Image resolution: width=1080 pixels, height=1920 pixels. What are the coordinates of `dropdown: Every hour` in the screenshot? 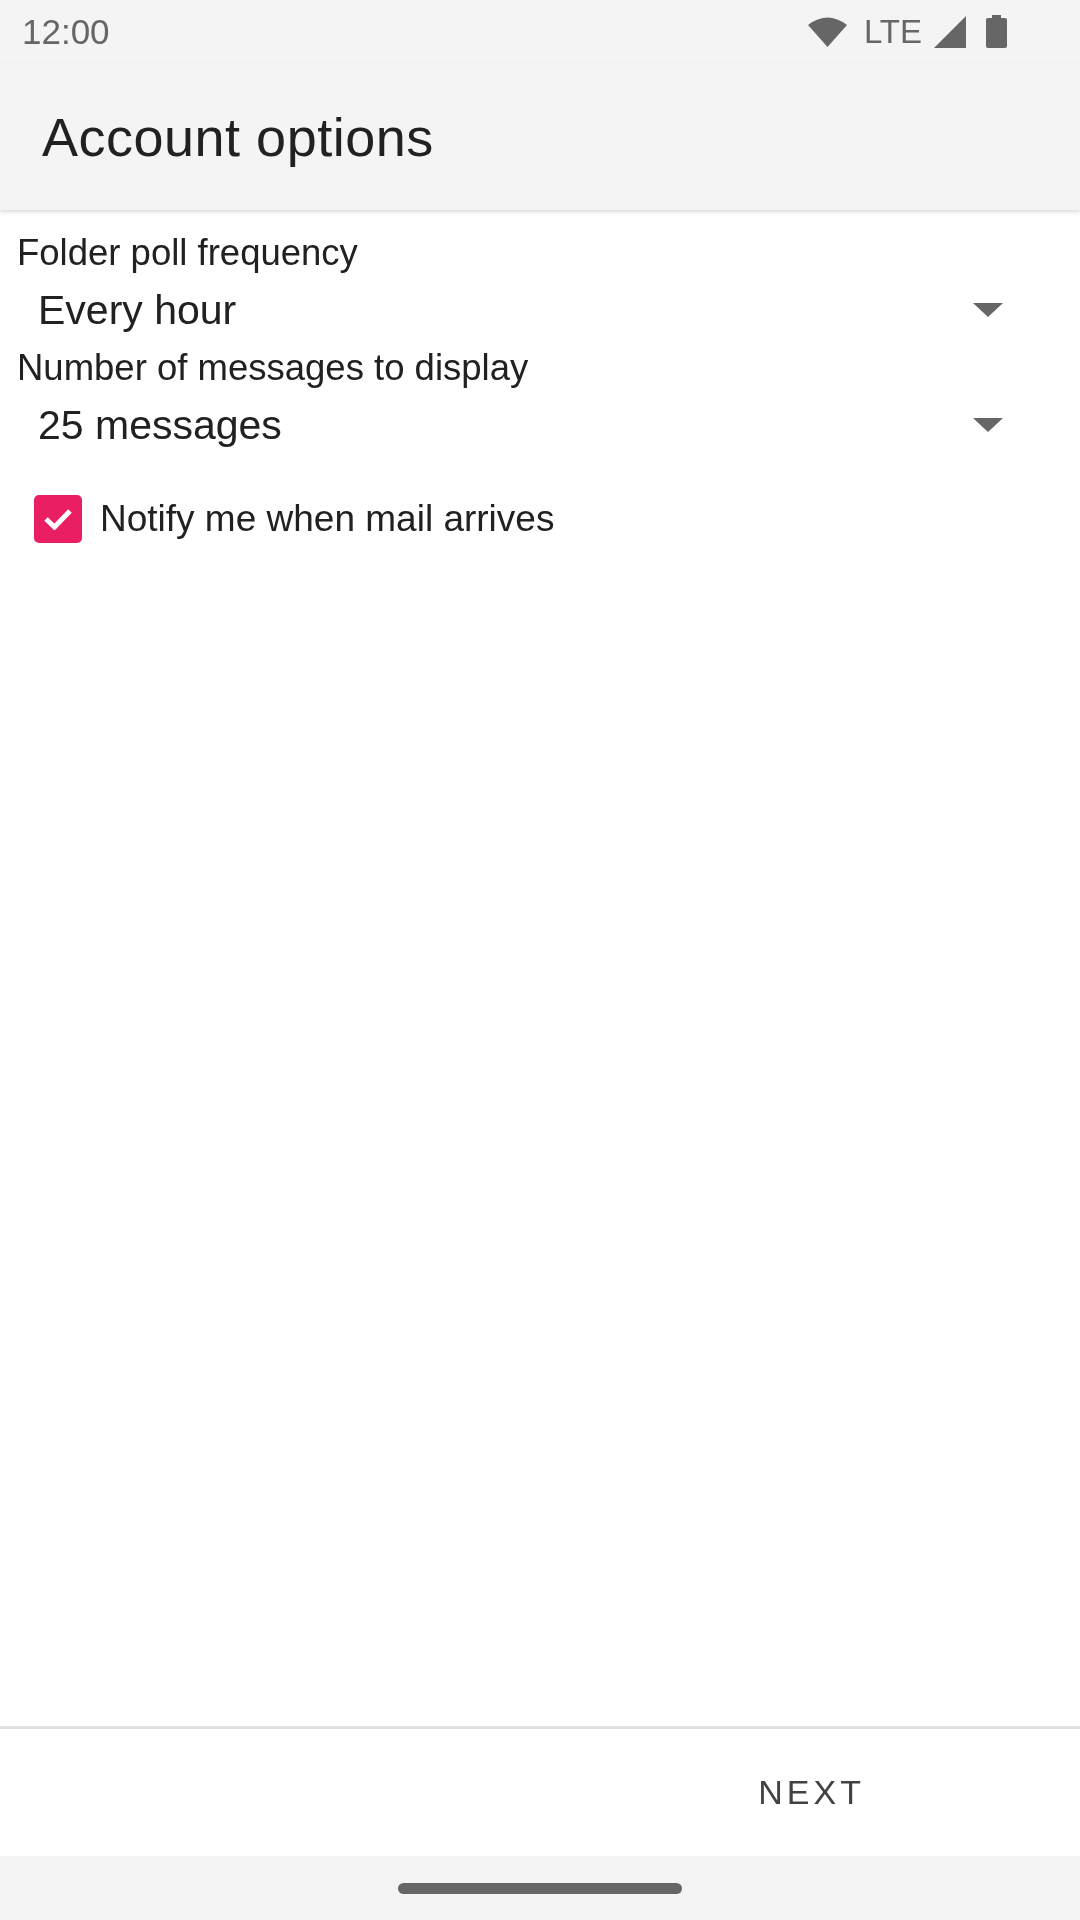 It's located at (540, 310).